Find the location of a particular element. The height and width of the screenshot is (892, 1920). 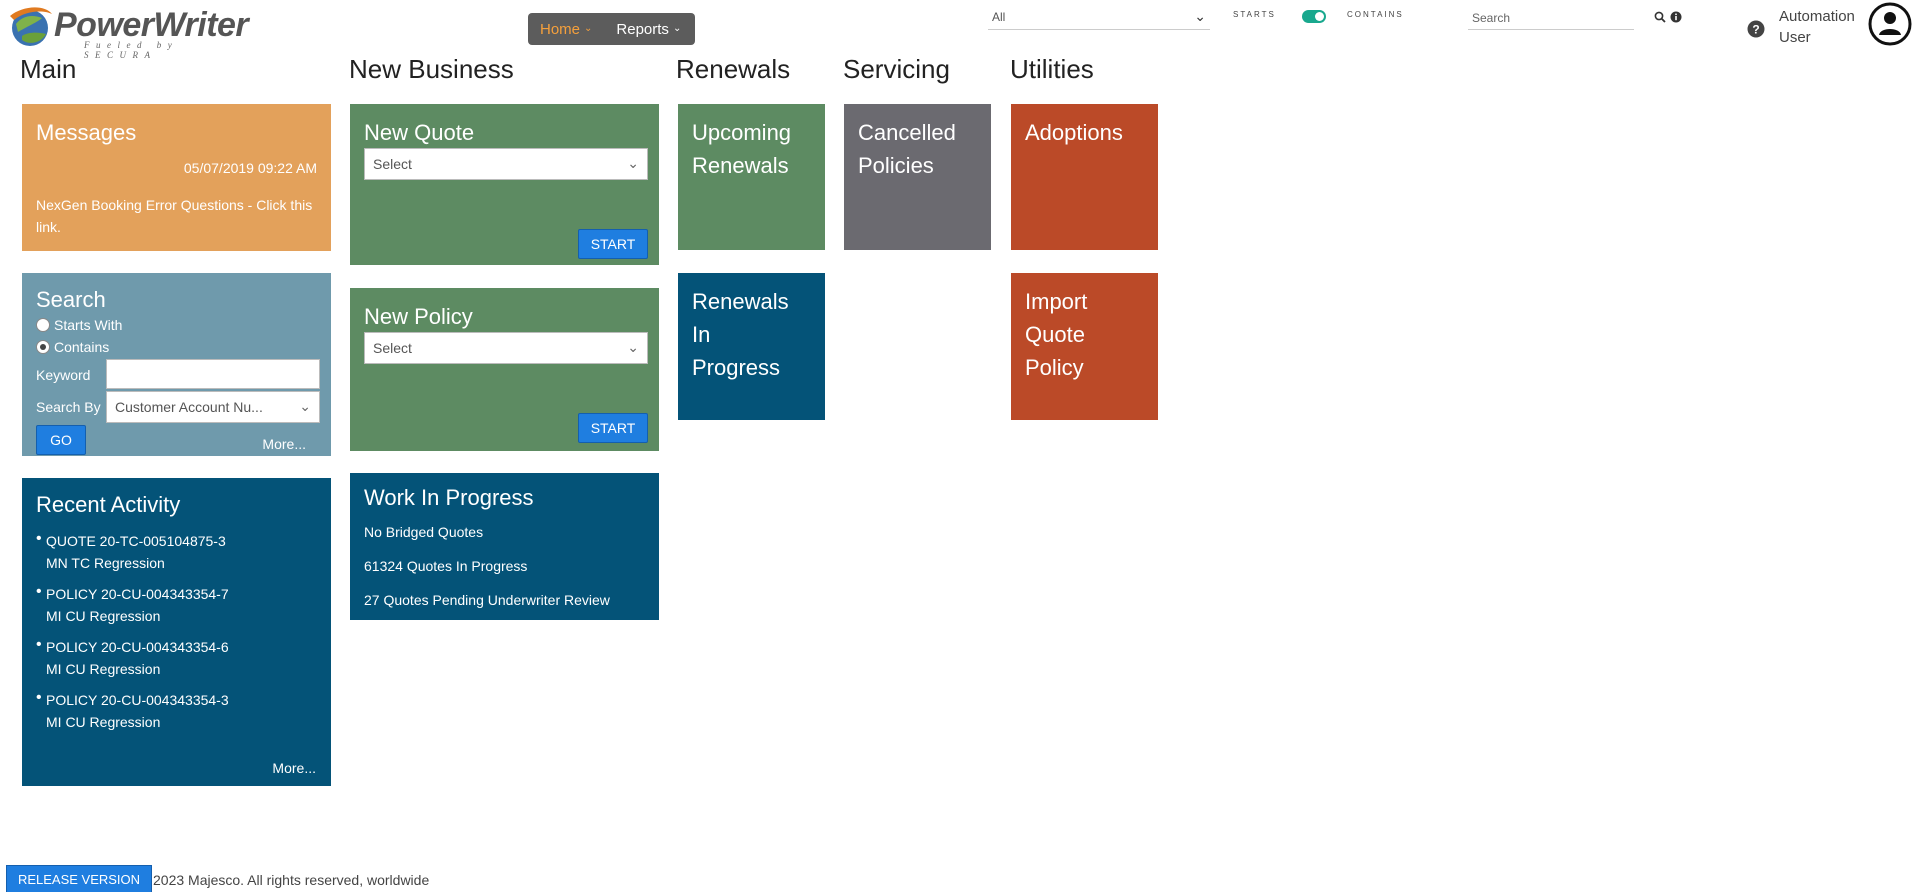

import-quote-policy-title: Import Quote Policy is located at coordinates (1056, 334).